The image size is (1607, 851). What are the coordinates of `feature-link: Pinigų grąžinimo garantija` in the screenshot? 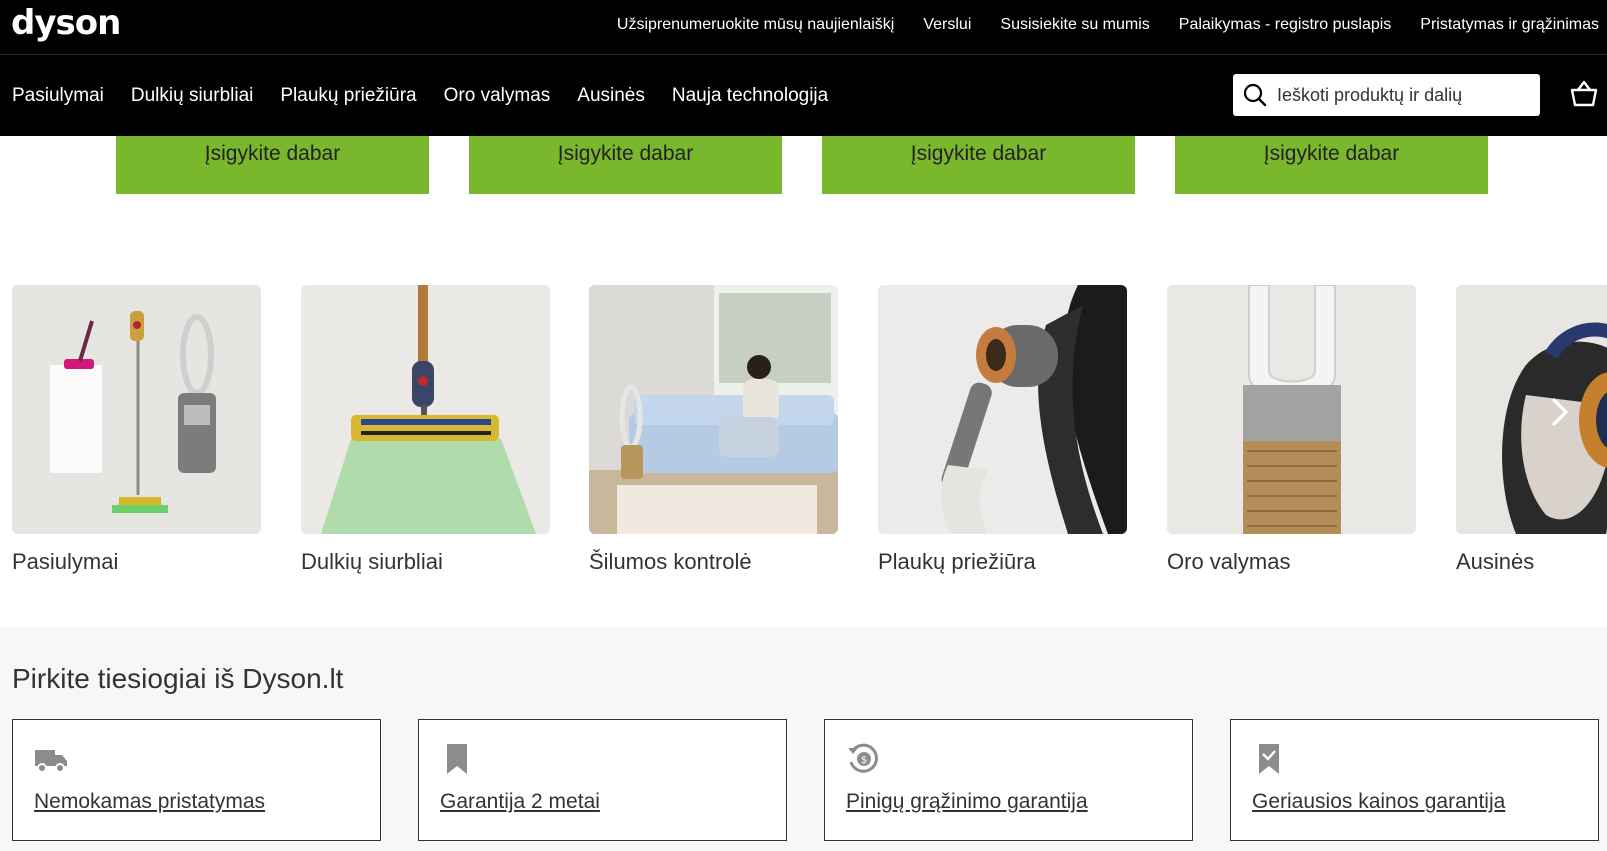 It's located at (967, 802).